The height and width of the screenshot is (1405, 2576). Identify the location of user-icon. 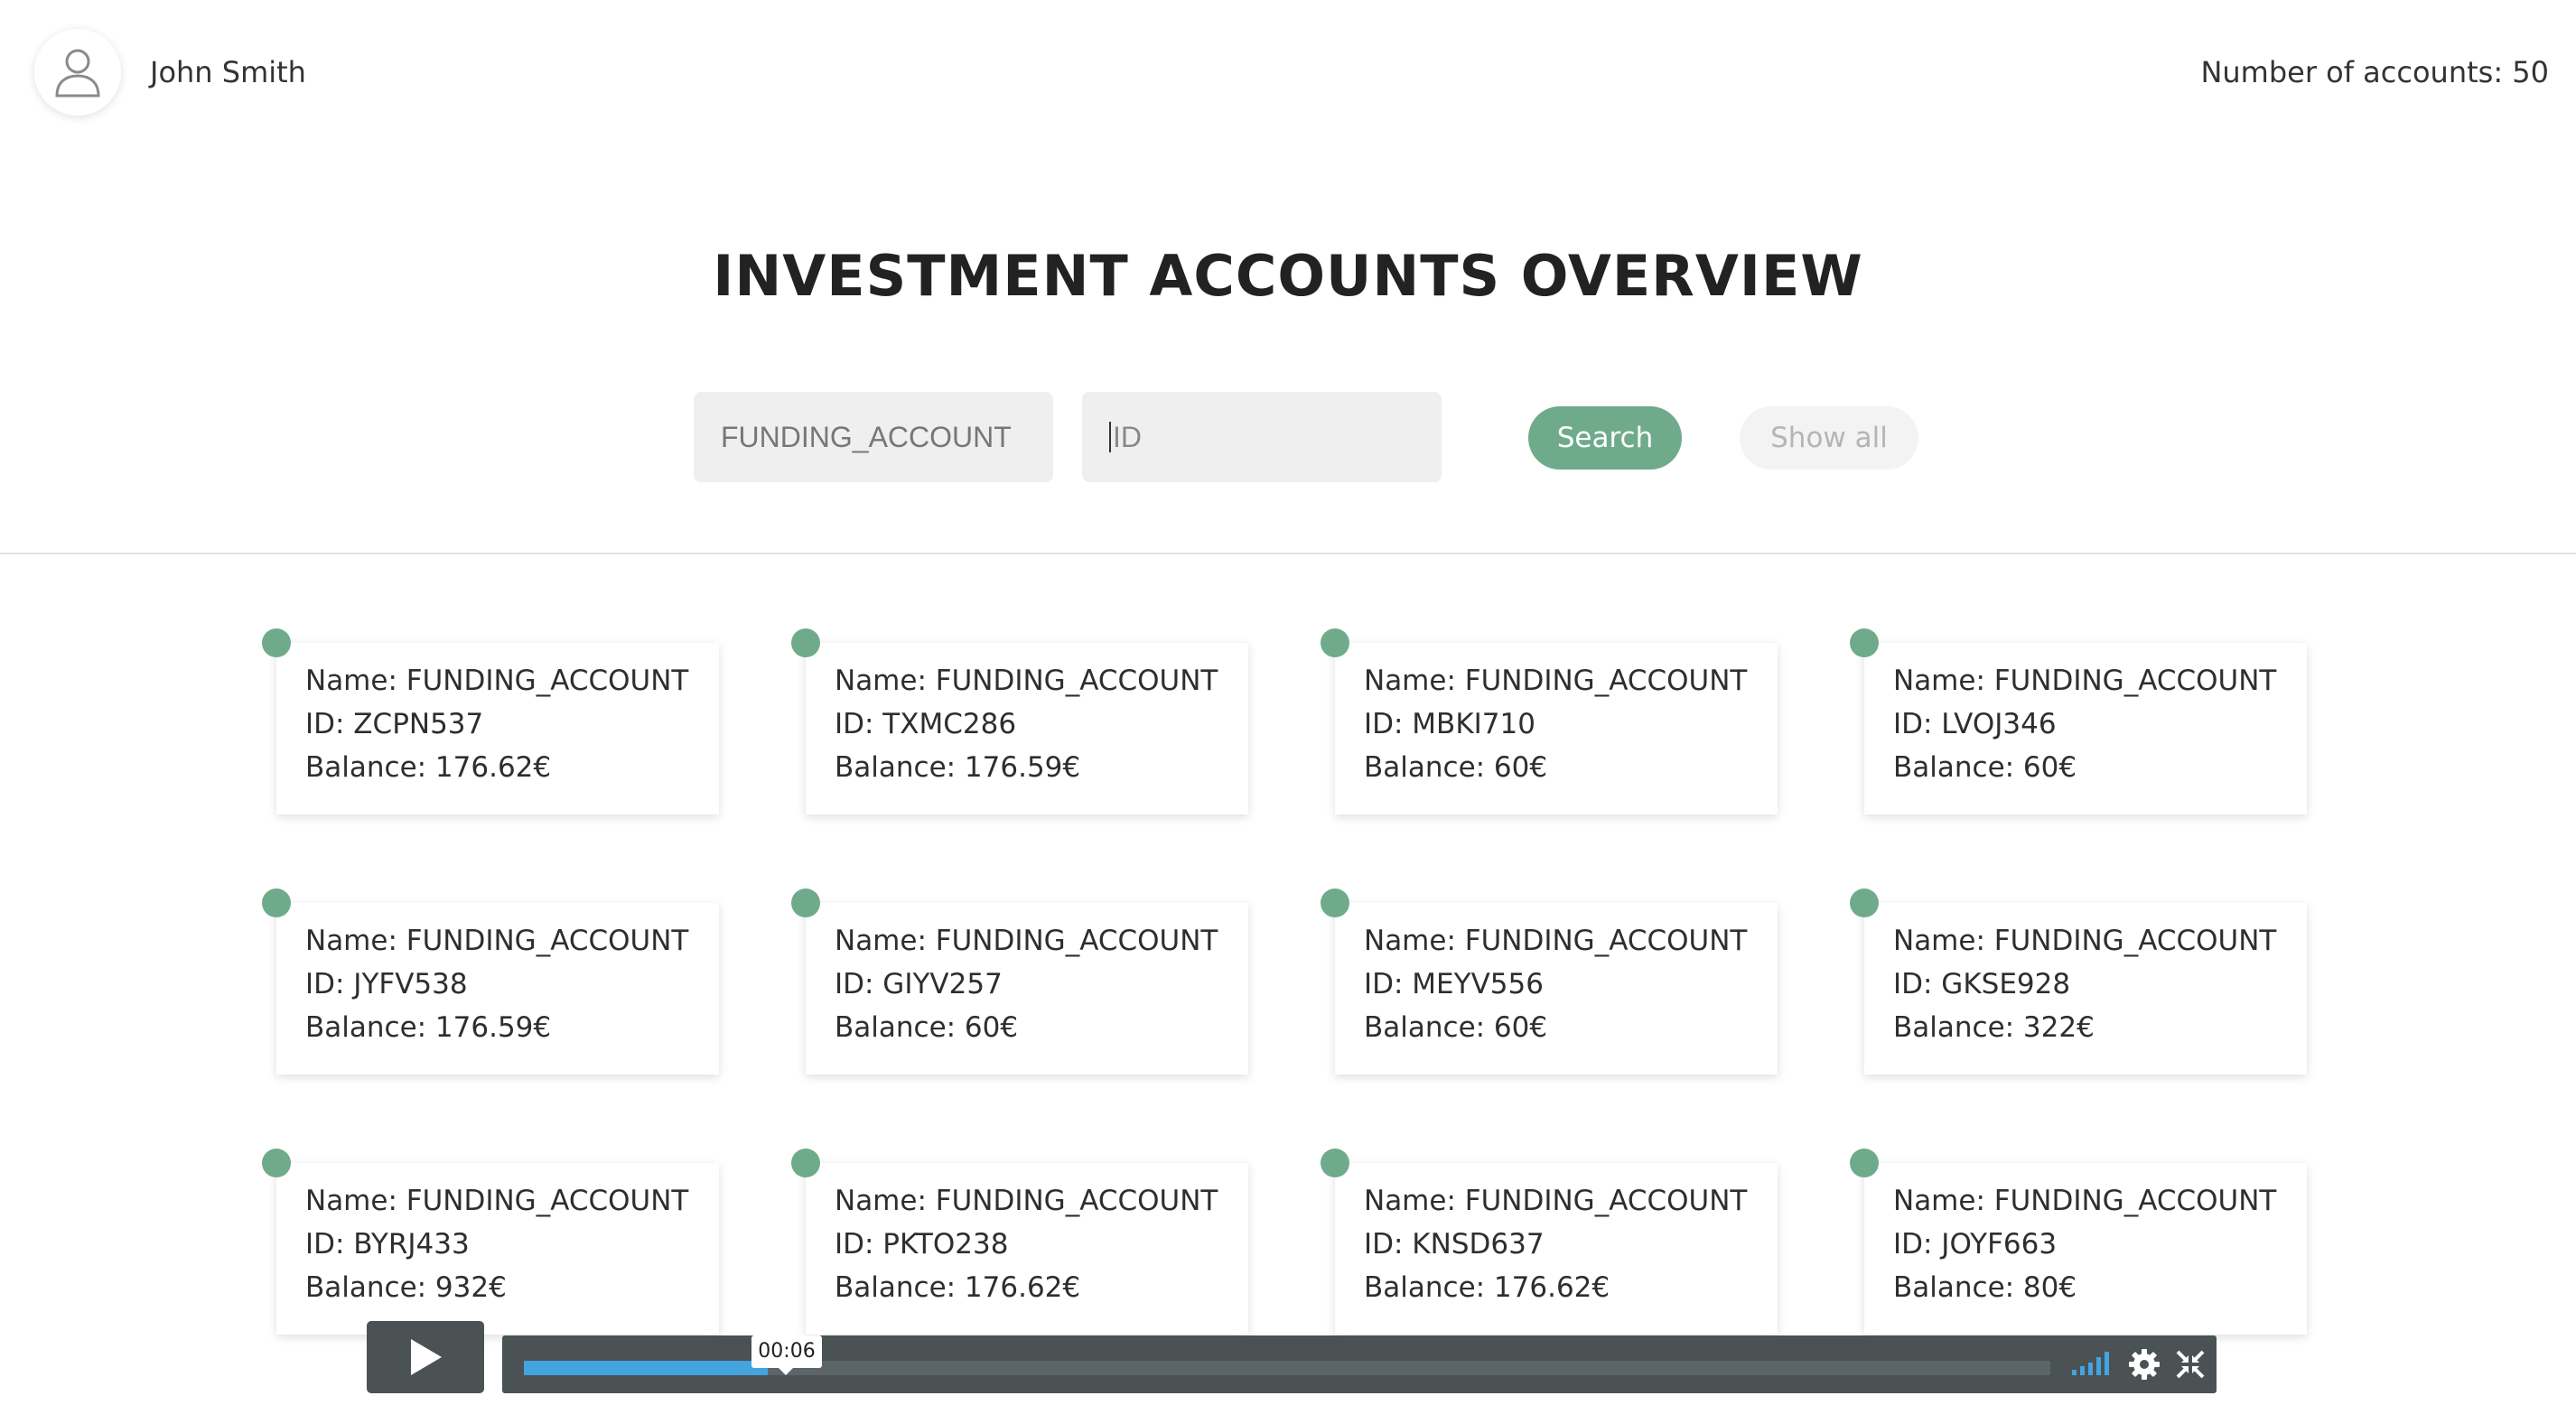
(77, 73).